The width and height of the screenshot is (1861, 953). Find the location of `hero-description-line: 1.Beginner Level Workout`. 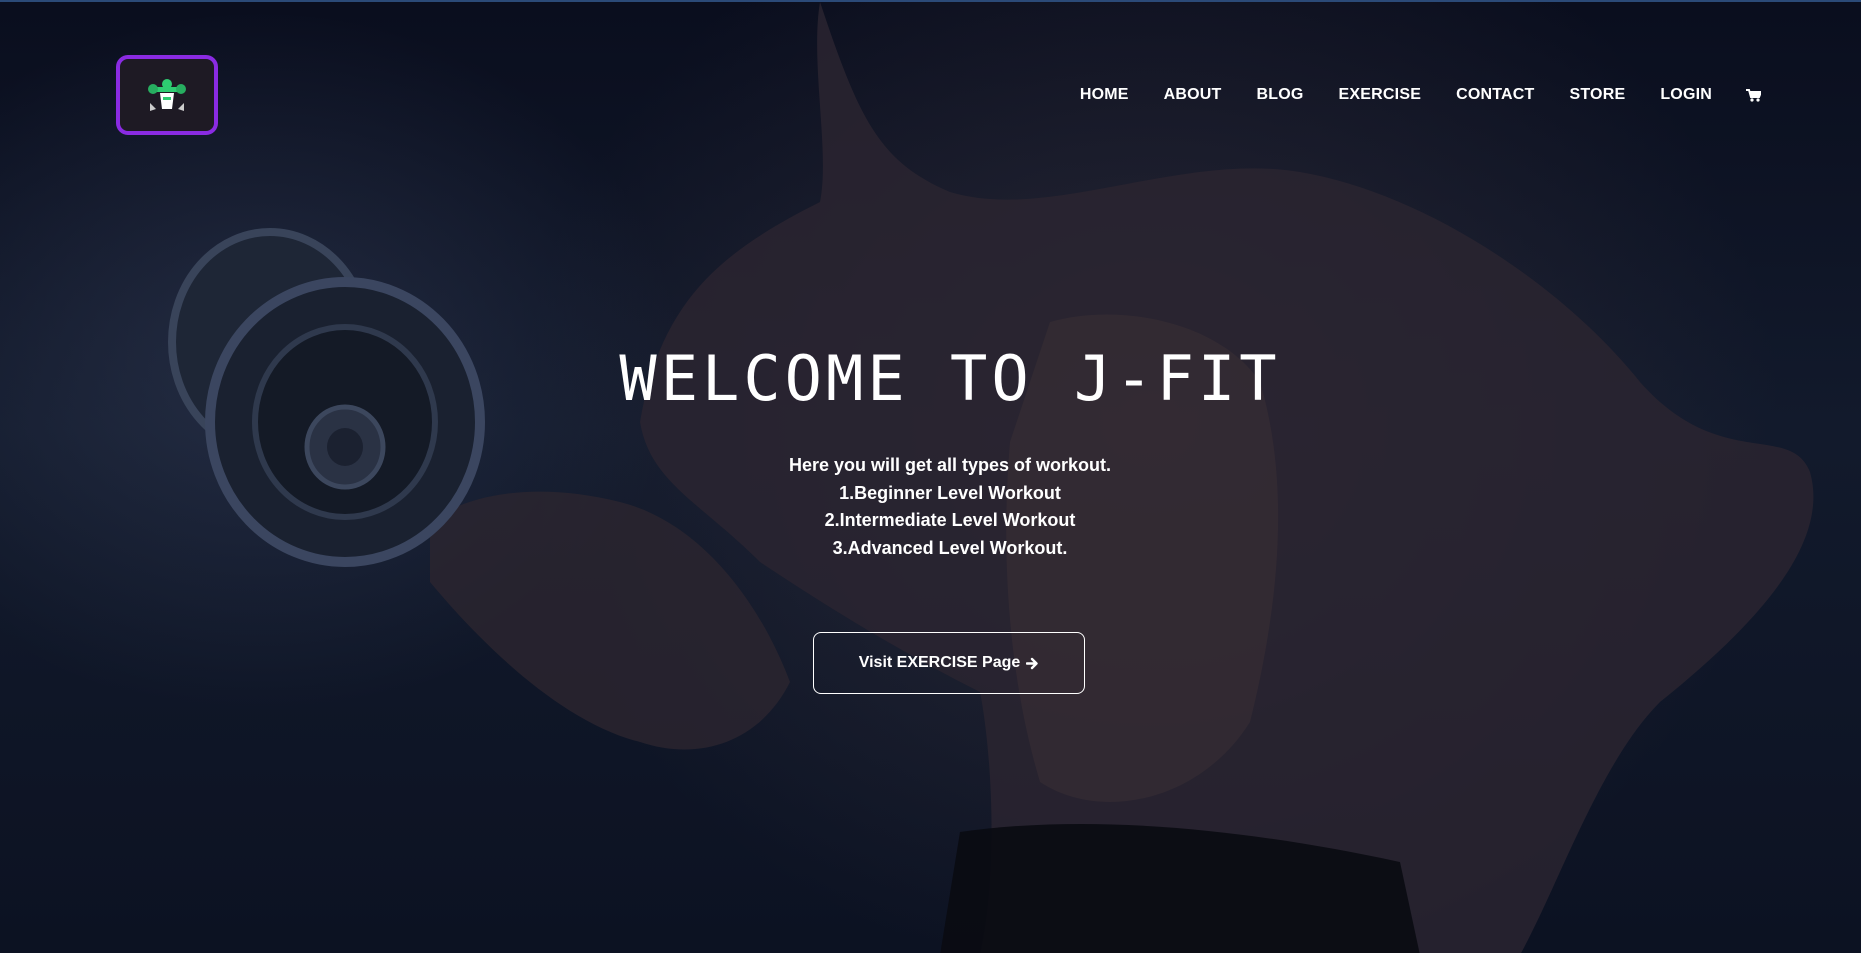

hero-description-line: 1.Beginner Level Workout is located at coordinates (950, 492).